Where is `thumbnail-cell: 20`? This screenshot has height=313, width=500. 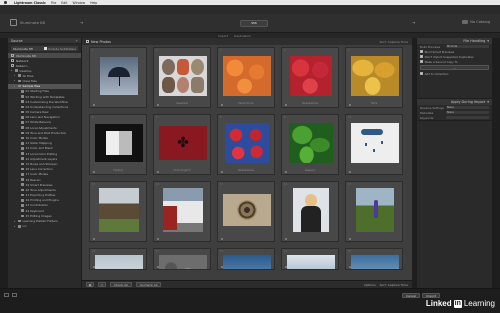
thumbnail-cell: 20 is located at coordinates (374, 259).